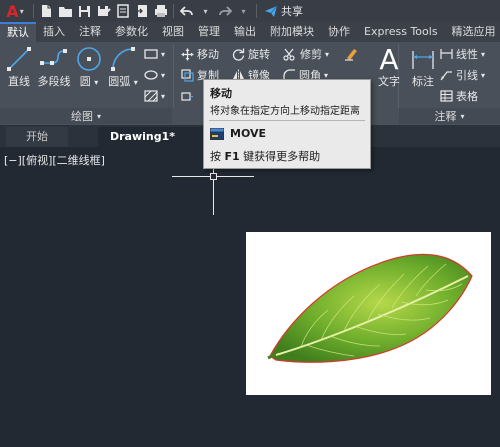 The height and width of the screenshot is (447, 500). I want to click on hatch-tool: ▾, so click(154, 96).